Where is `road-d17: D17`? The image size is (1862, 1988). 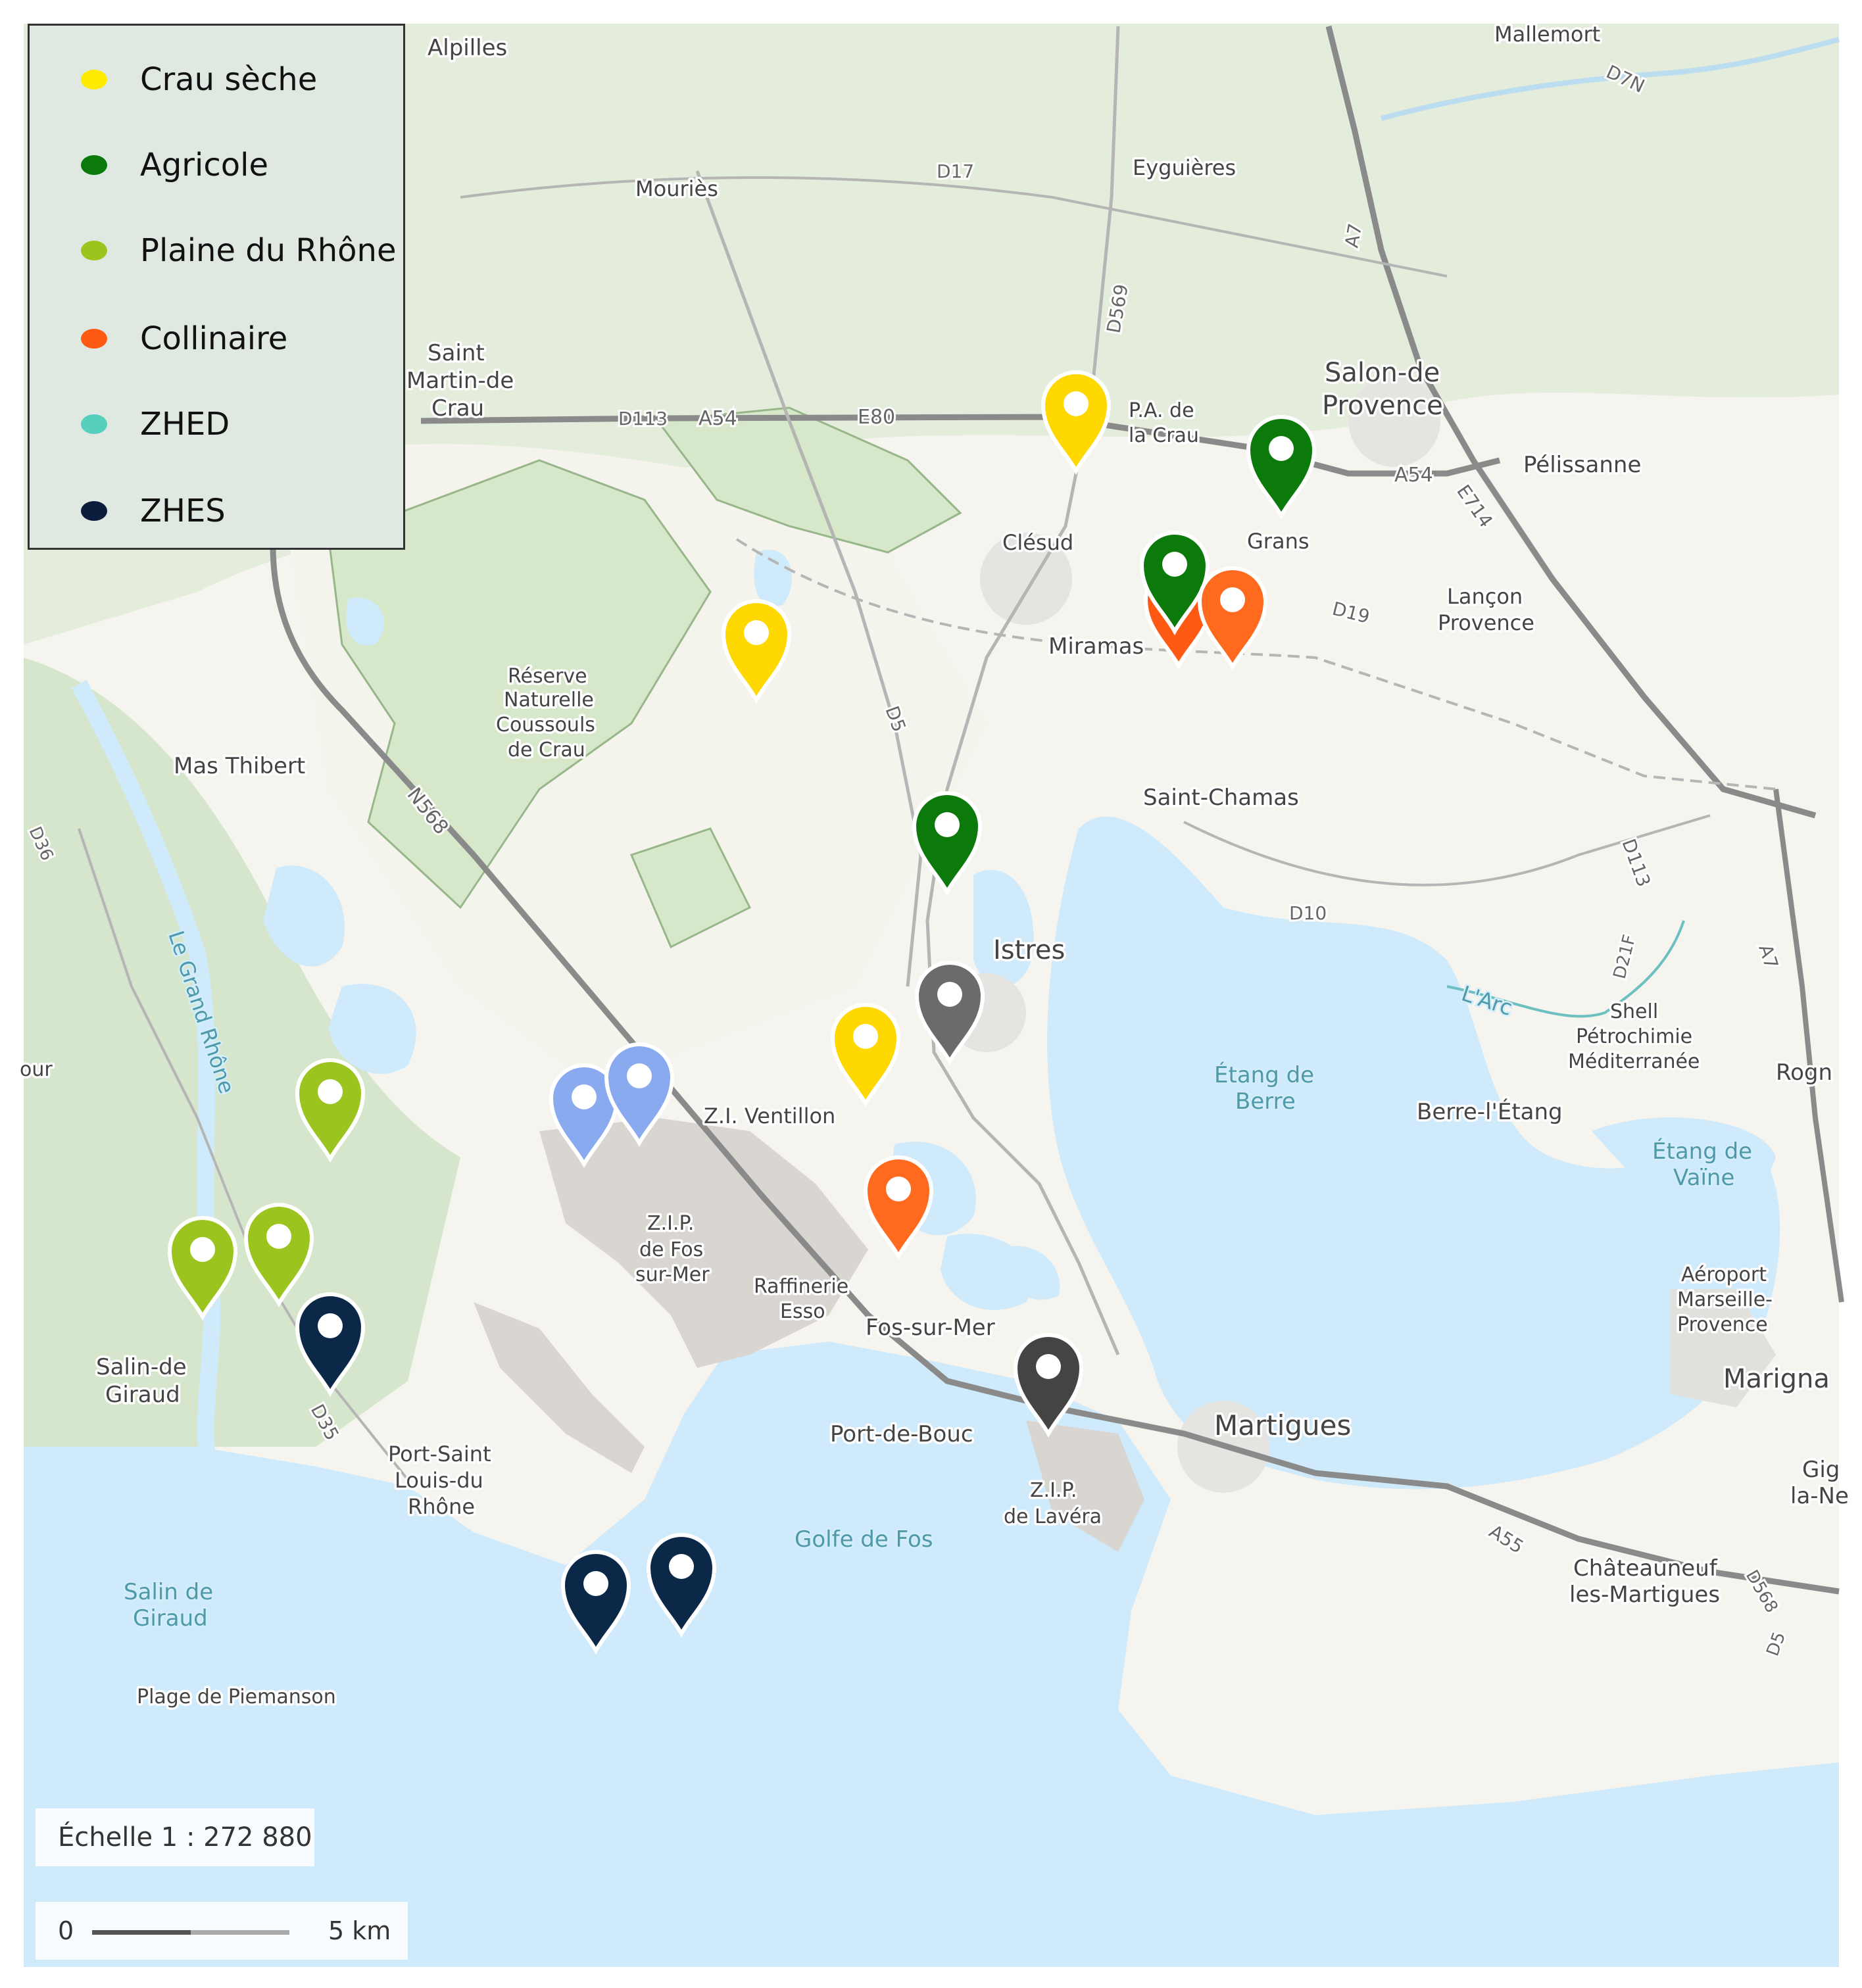
road-d17: D17 is located at coordinates (956, 171).